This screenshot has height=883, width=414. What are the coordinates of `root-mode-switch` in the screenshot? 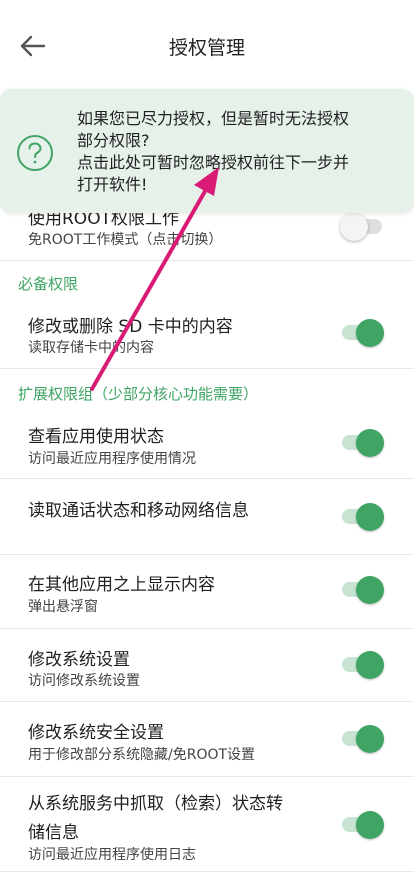 It's located at (363, 226).